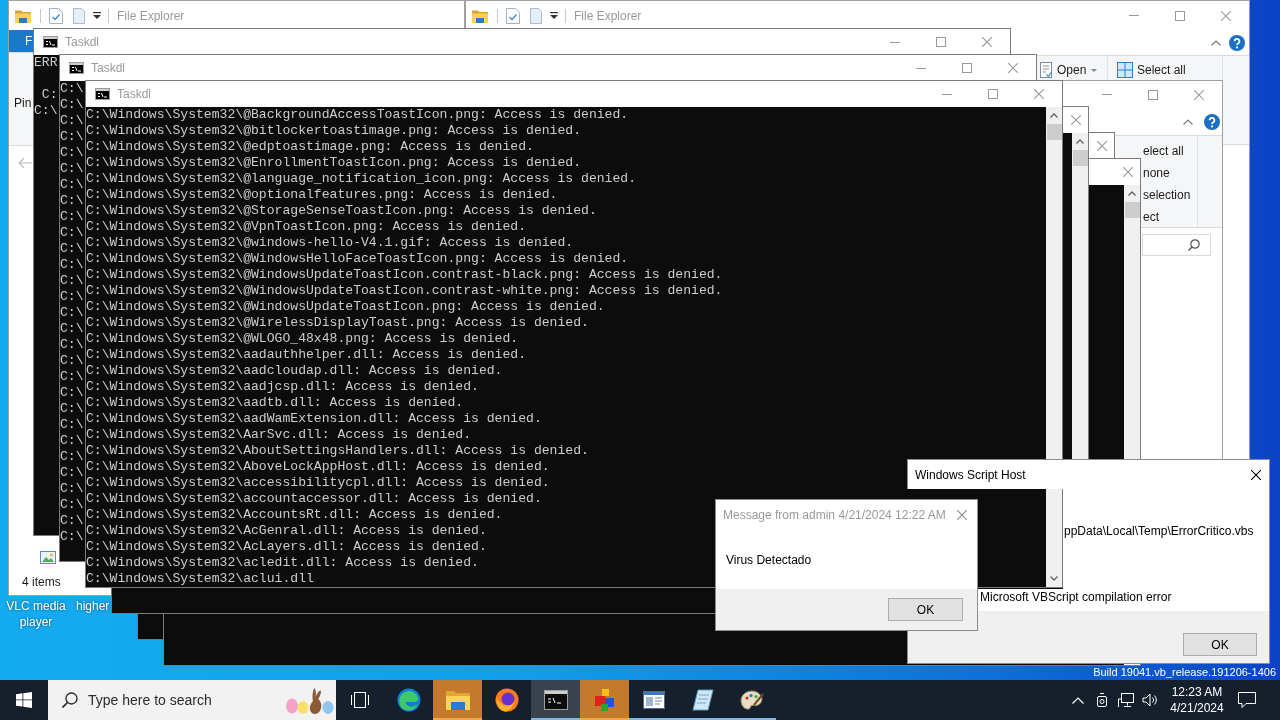  What do you see at coordinates (1184, 672) in the screenshot?
I see `build-info-text: Build 19041.vb_release.191206-1406` at bounding box center [1184, 672].